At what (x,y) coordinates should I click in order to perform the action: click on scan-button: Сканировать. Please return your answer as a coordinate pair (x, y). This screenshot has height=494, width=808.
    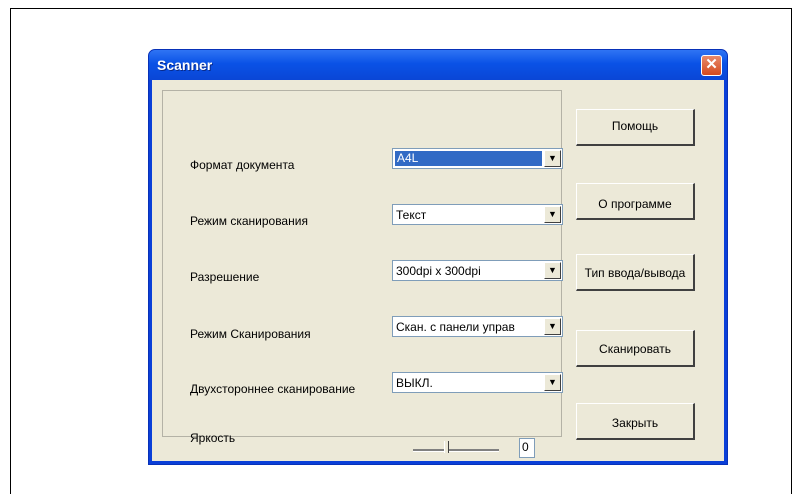
    Looking at the image, I should click on (635, 348).